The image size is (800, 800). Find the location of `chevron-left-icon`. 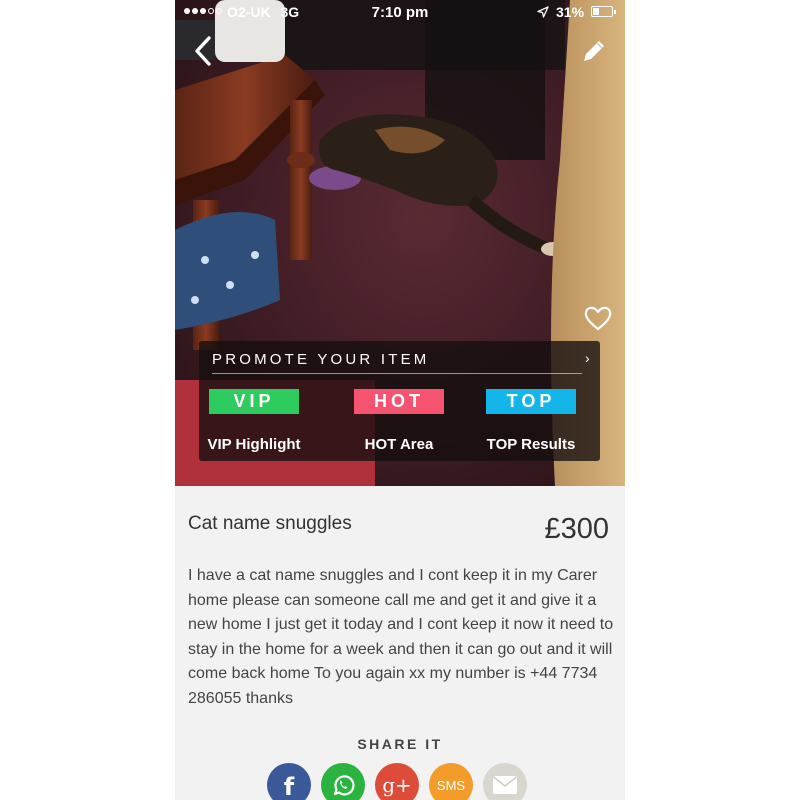

chevron-left-icon is located at coordinates (203, 51).